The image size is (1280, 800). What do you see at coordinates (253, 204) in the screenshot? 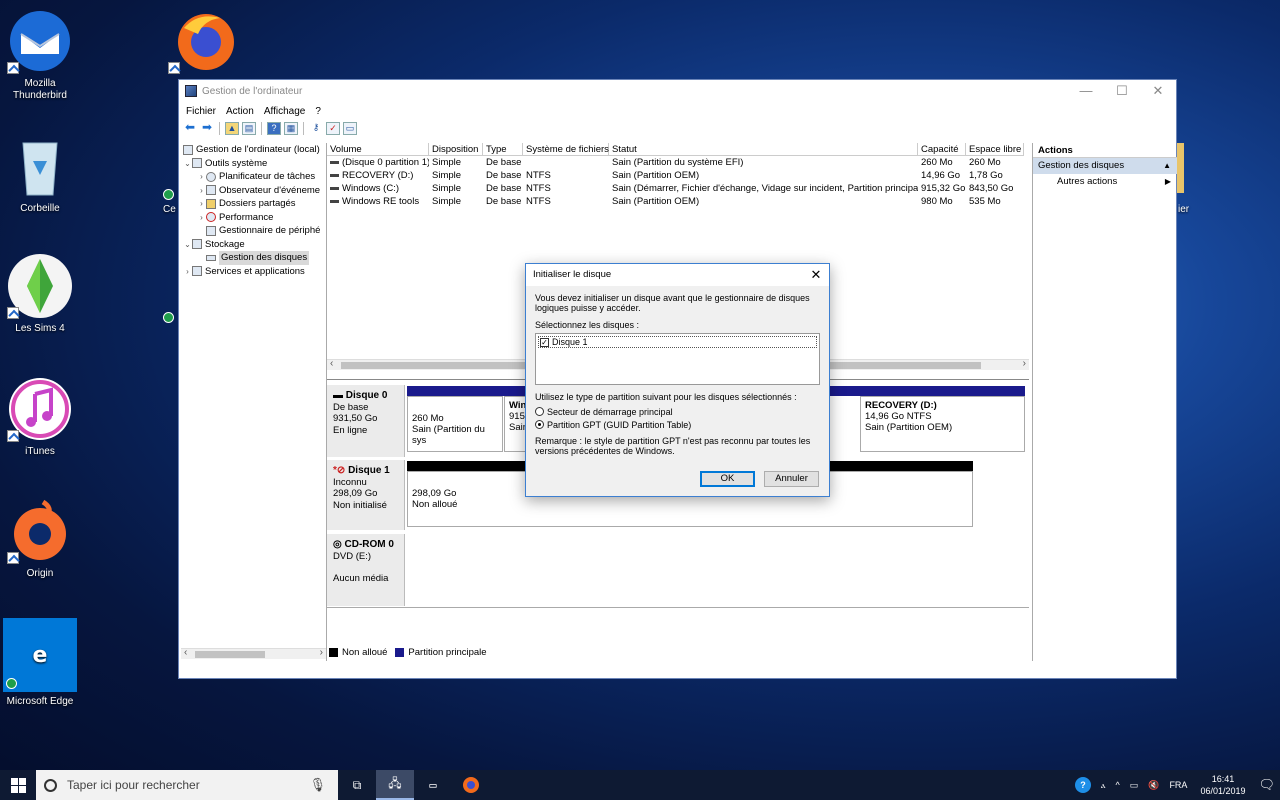
I see `tree-item-shared-folders: › Dossiers partagés` at bounding box center [253, 204].